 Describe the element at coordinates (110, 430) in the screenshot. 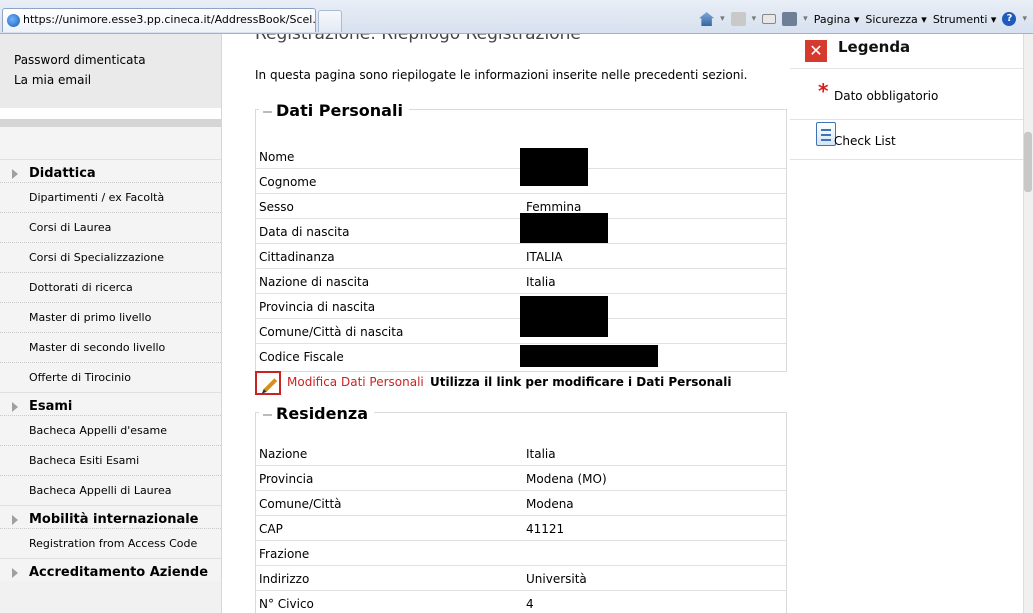

I see `sidebar-item: Bacheca Appelli d'esame` at that location.